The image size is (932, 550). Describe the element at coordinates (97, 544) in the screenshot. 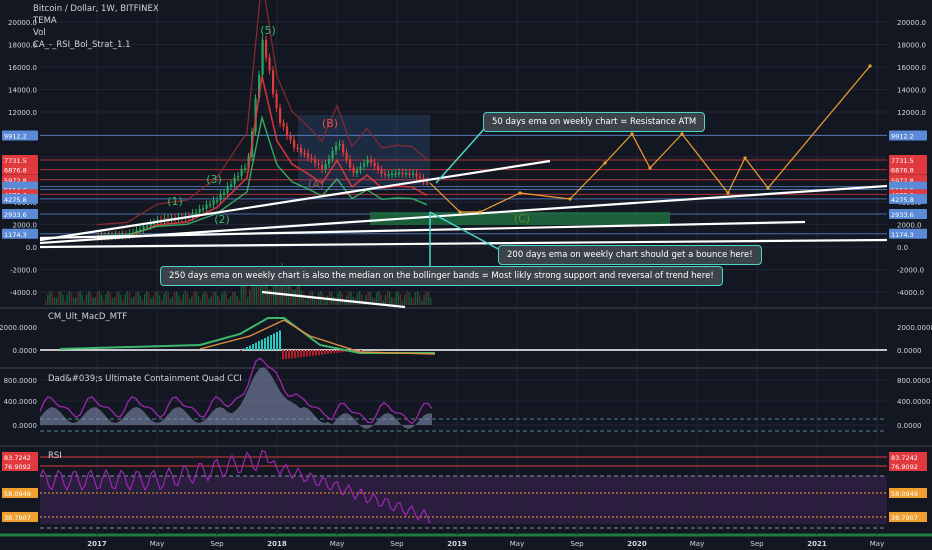

I see `x-tick-label: 2017` at that location.